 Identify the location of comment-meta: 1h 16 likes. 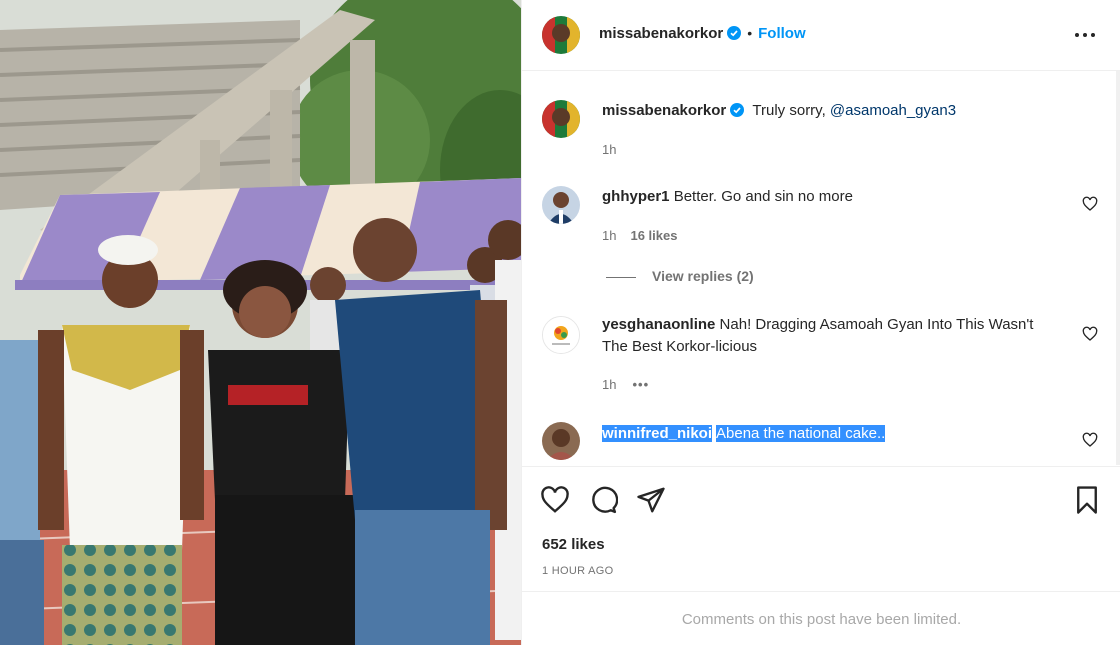
(639, 235).